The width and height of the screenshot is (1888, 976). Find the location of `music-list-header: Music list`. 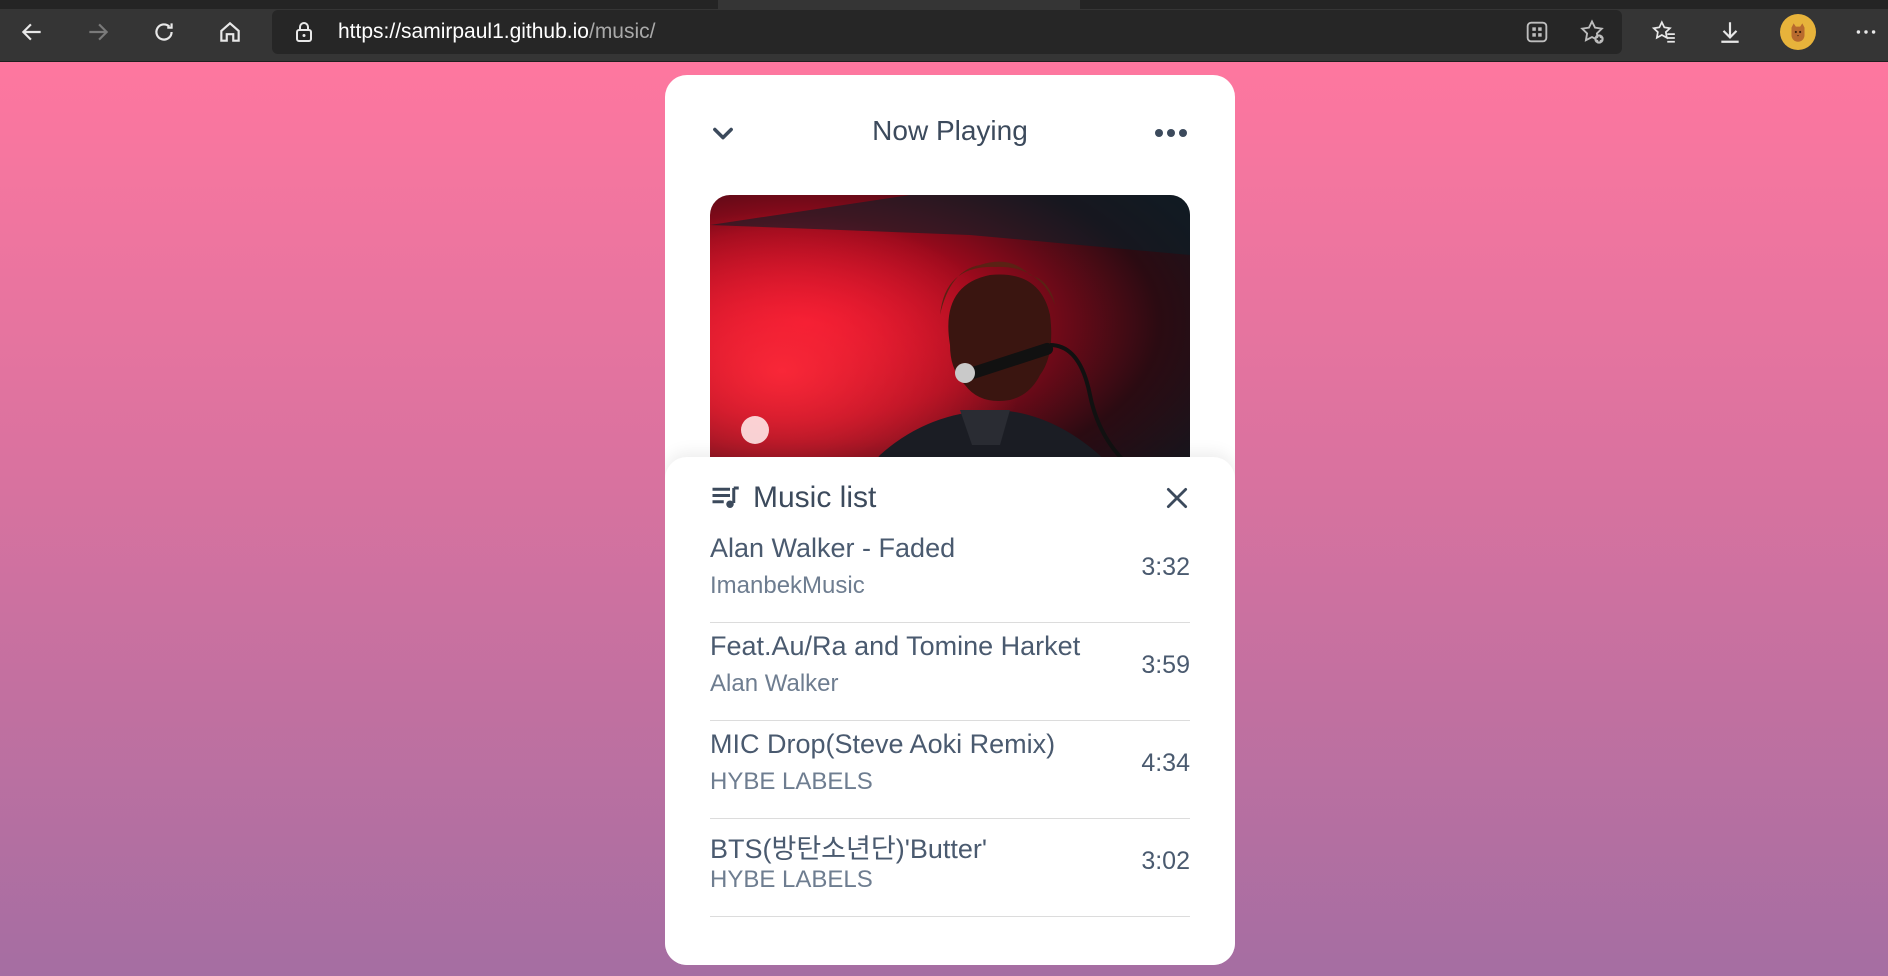

music-list-header: Music list is located at coordinates (950, 497).